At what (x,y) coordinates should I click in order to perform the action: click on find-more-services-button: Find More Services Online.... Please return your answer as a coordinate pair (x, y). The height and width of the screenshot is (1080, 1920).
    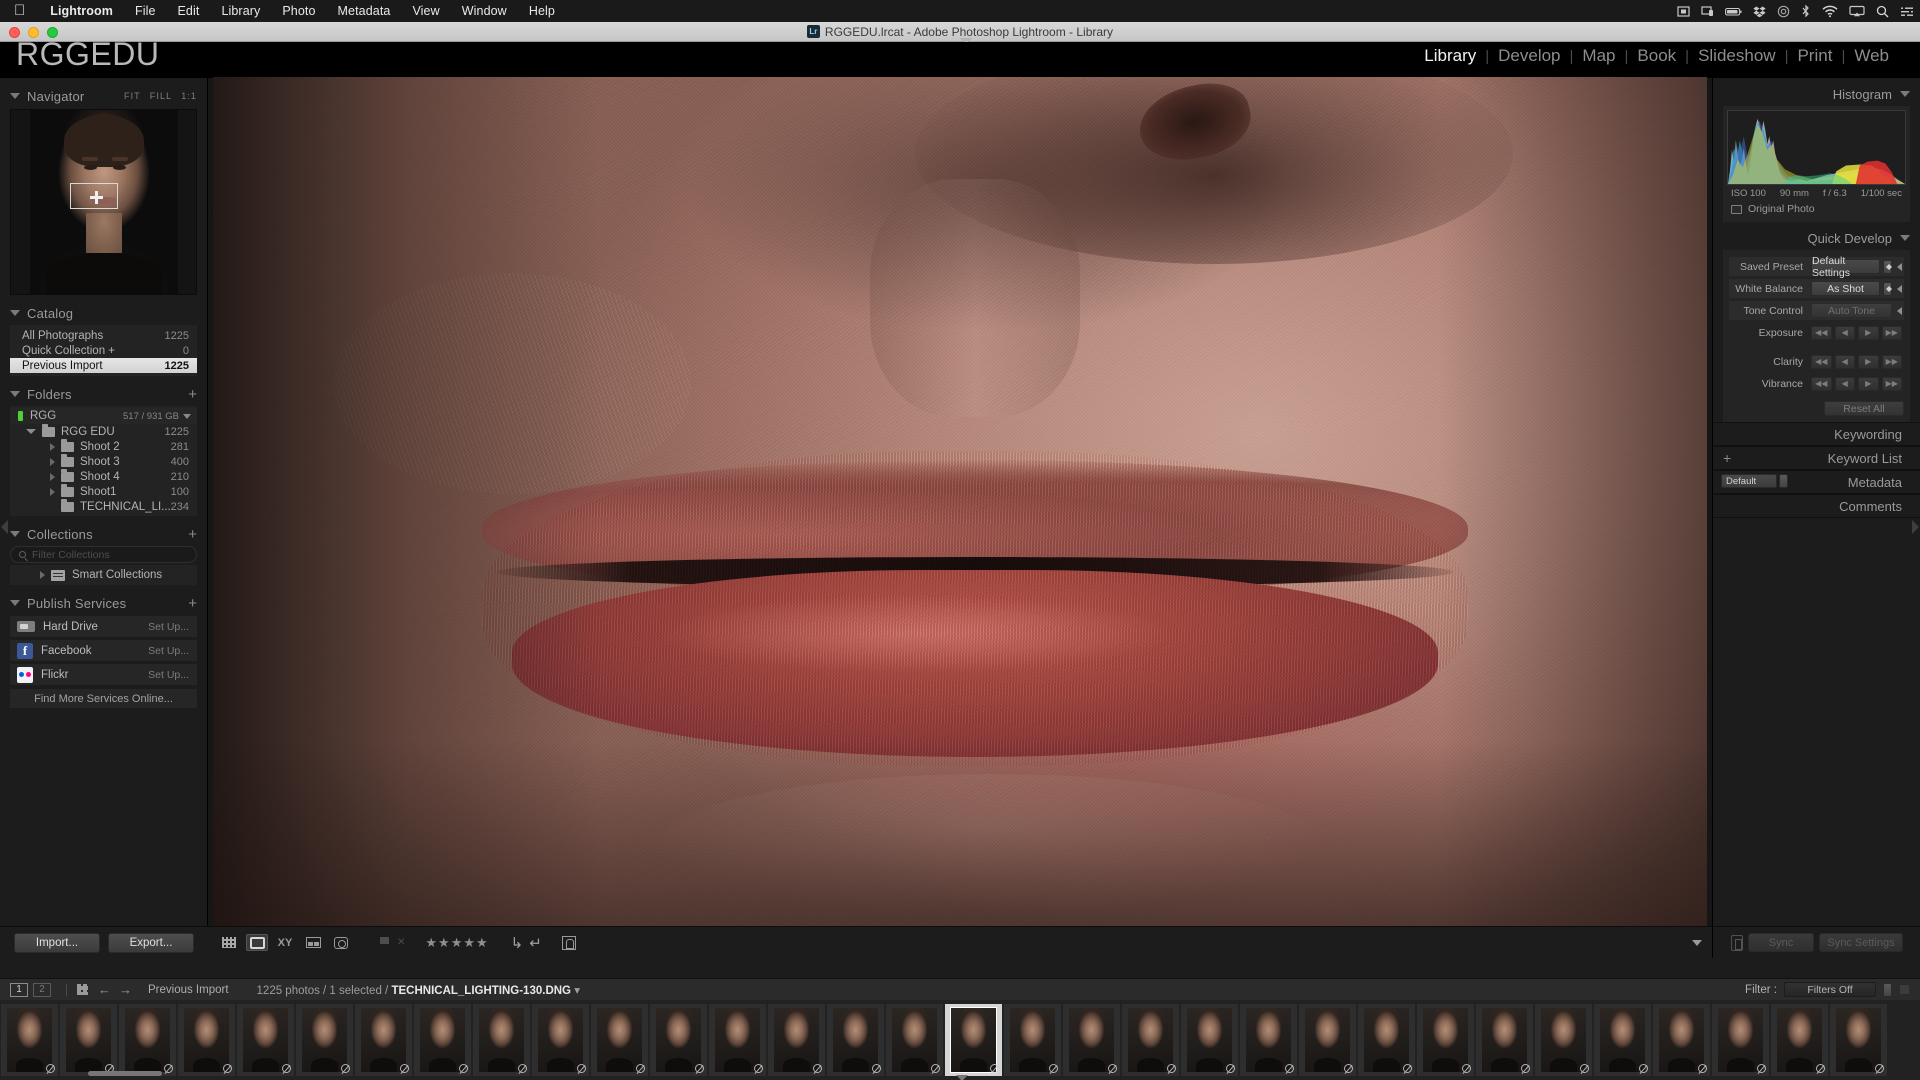
    Looking at the image, I should click on (103, 698).